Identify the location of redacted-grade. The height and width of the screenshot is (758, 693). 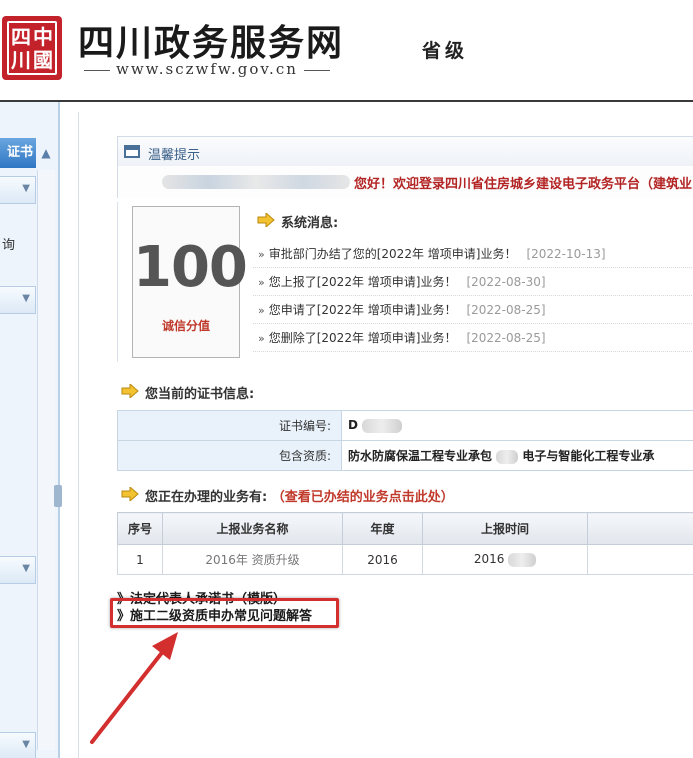
(507, 456).